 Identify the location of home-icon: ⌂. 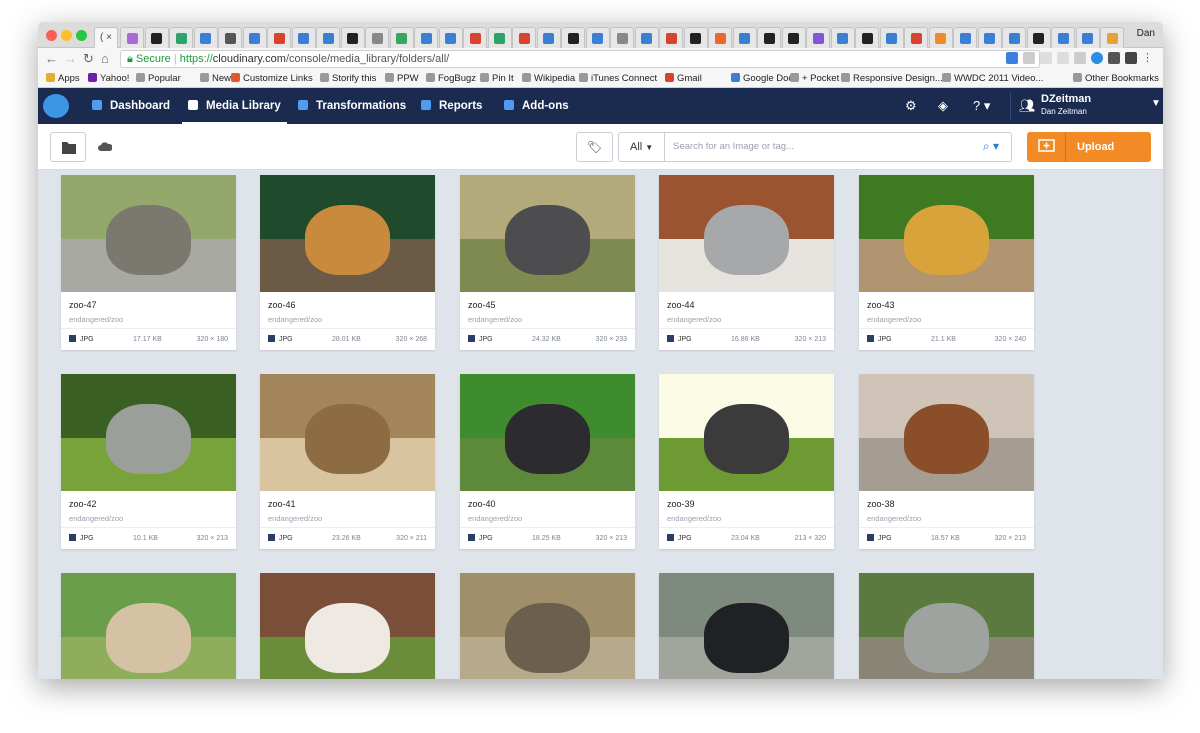
(105, 59).